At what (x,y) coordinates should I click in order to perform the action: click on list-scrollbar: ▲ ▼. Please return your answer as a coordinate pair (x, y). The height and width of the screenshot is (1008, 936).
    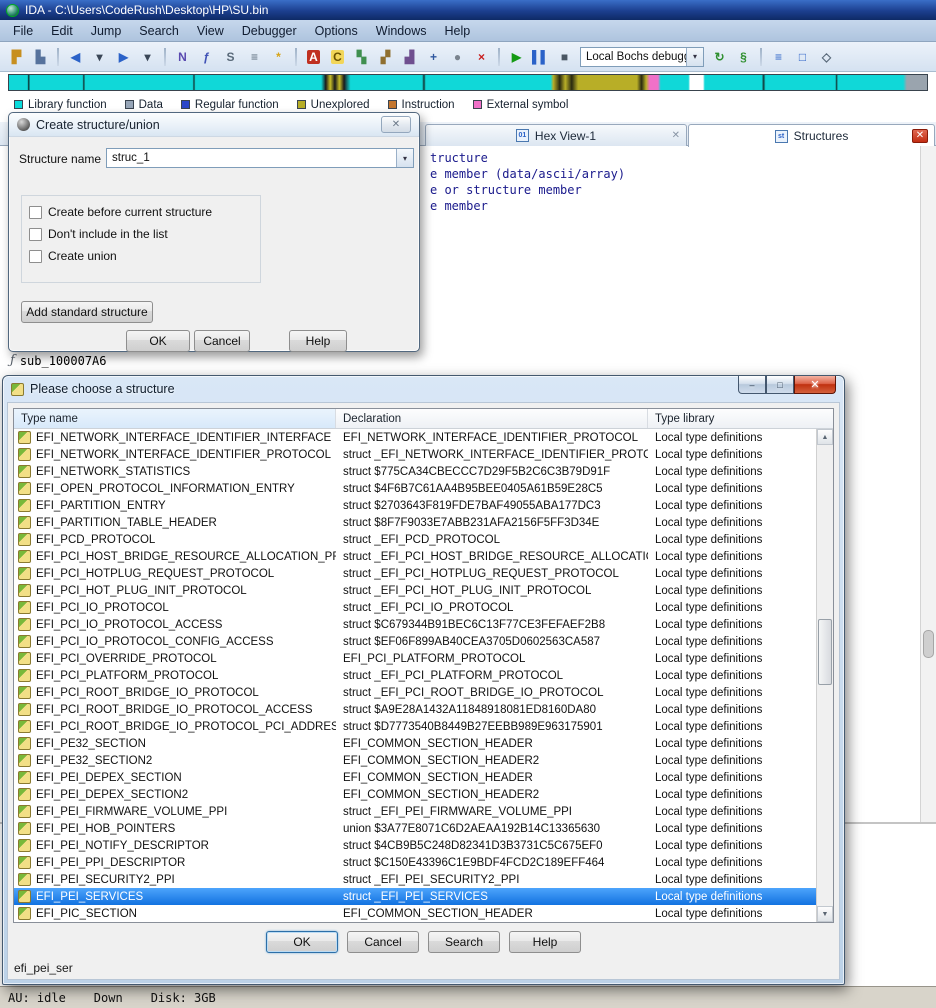
    Looking at the image, I should click on (824, 675).